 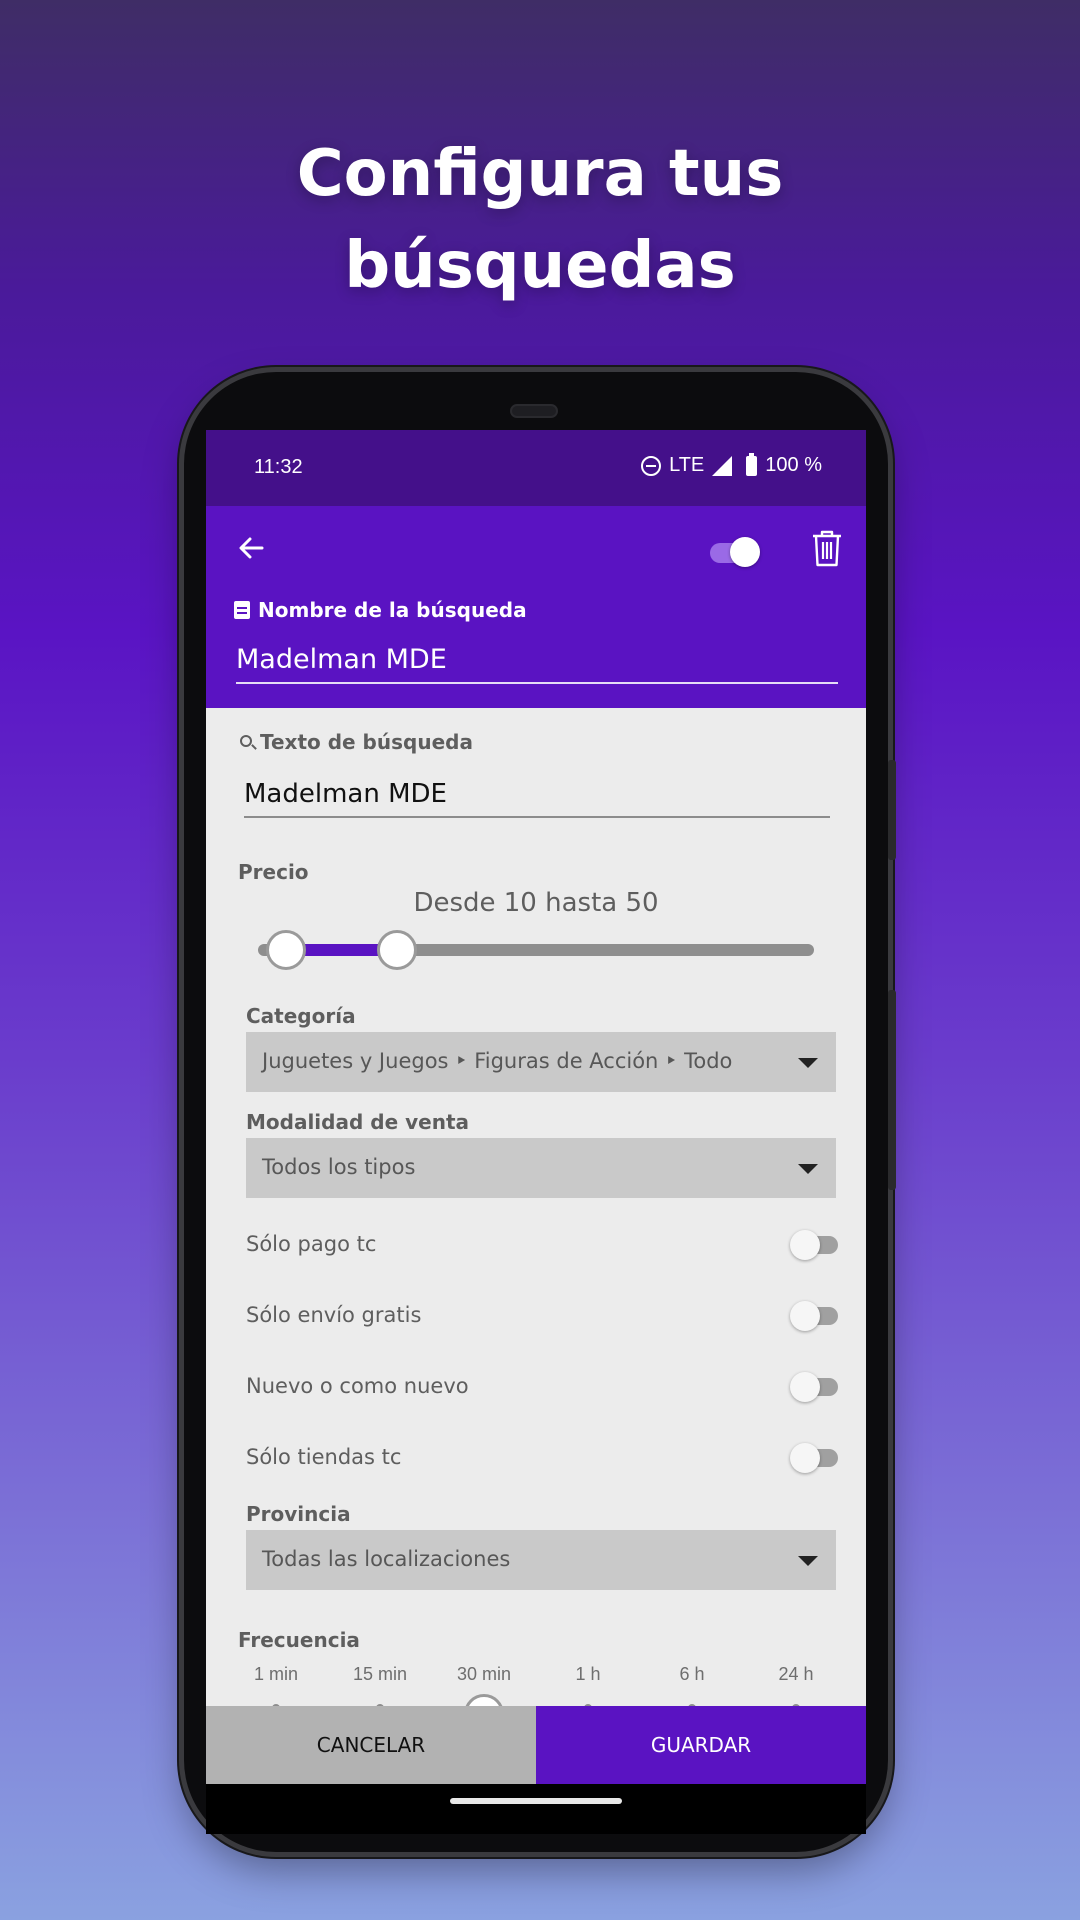 What do you see at coordinates (536, 607) in the screenshot?
I see `app-bar: Nombre de la búsqueda` at bounding box center [536, 607].